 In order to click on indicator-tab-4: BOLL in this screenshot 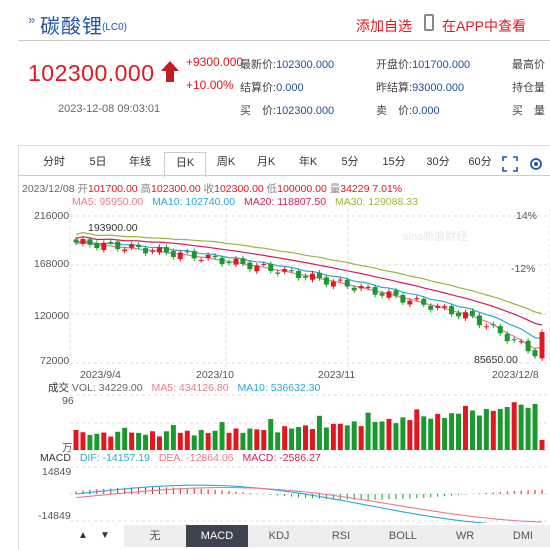, I will do `click(403, 536)`.